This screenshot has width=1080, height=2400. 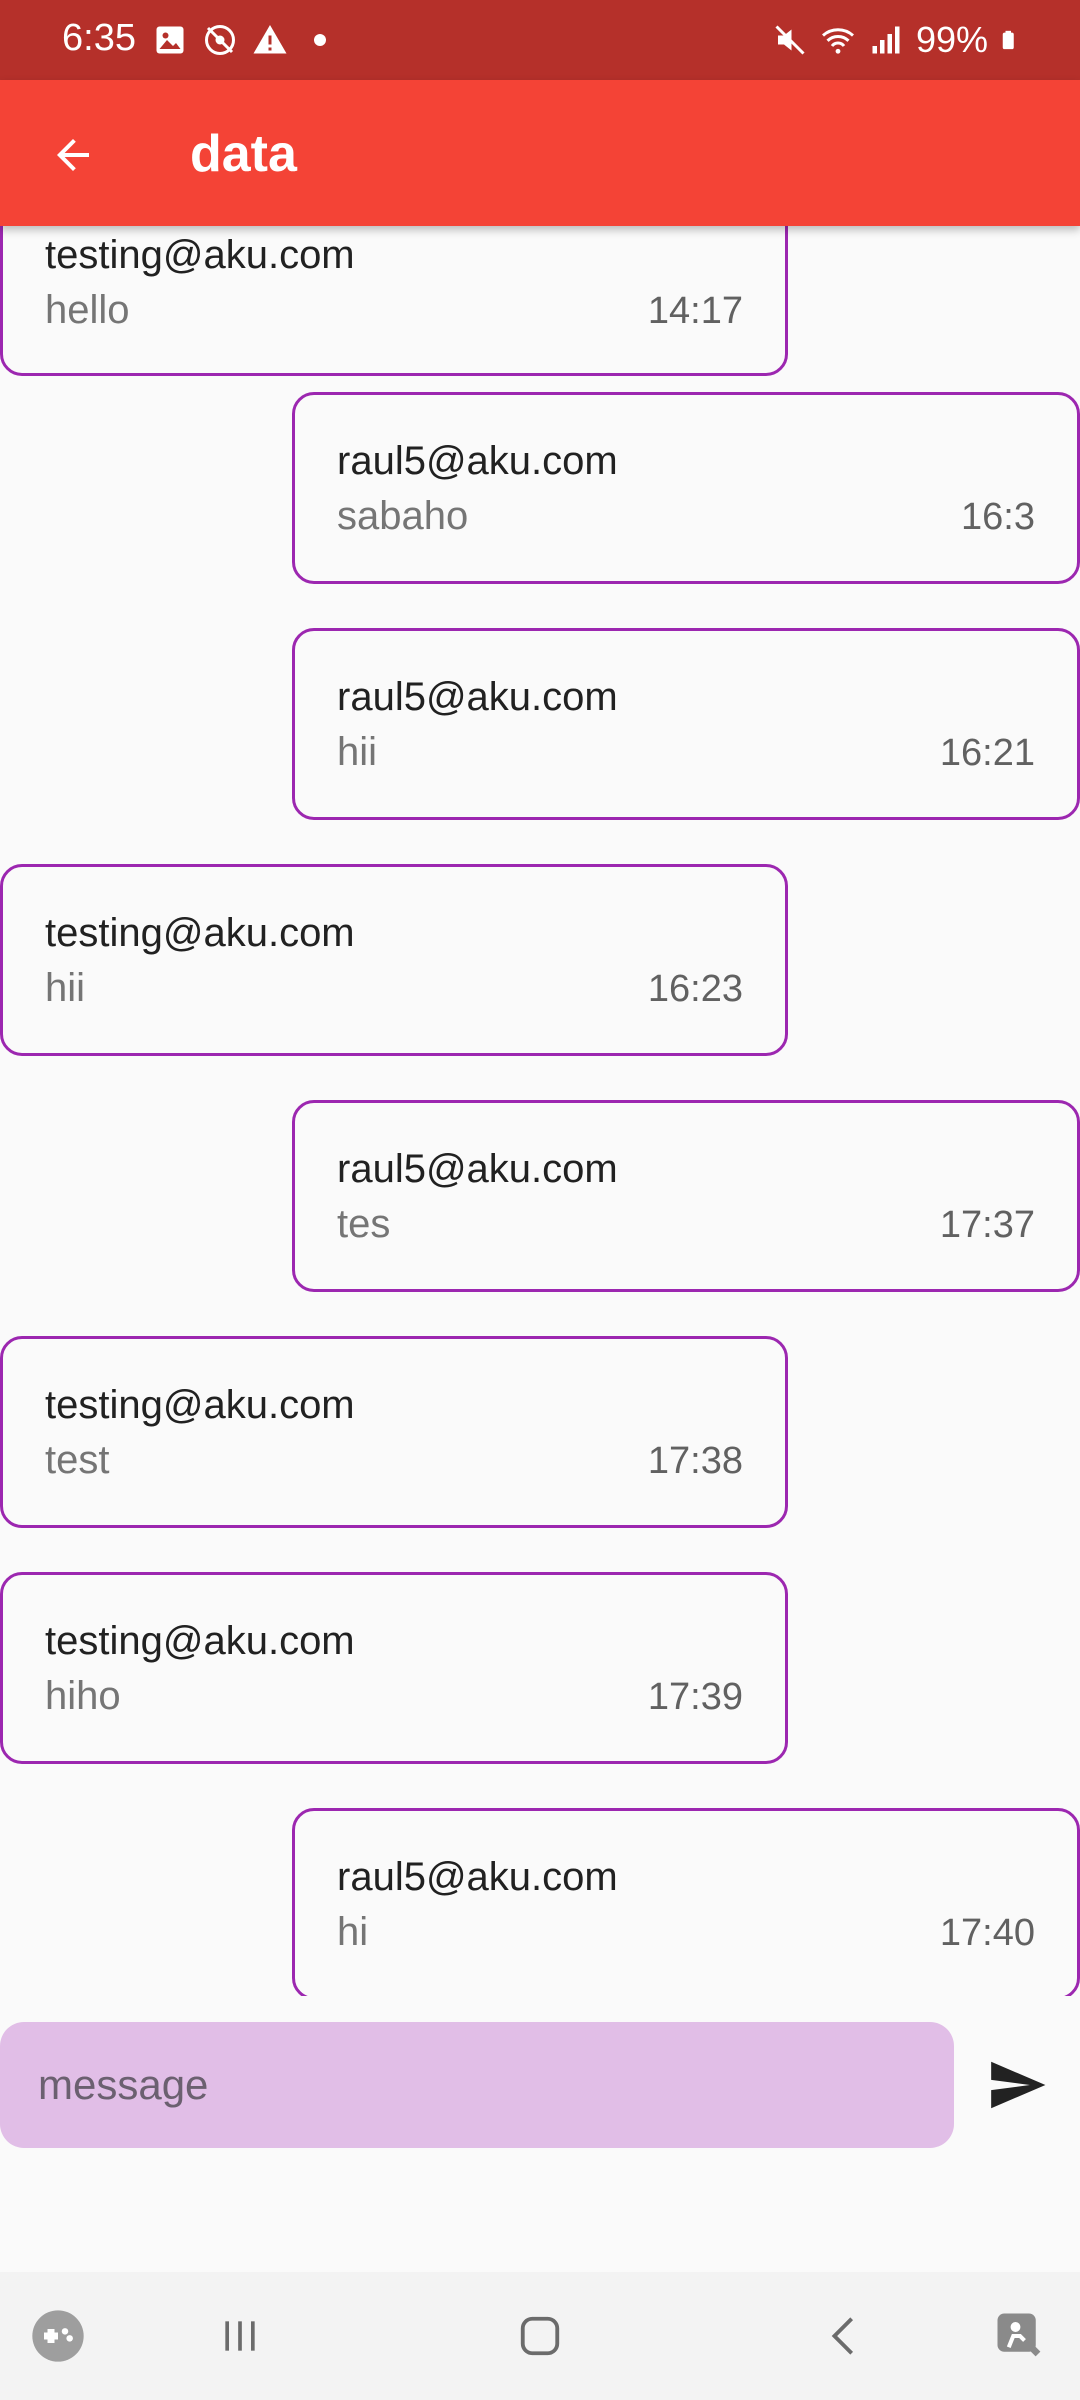 I want to click on page-title: data, so click(x=243, y=154).